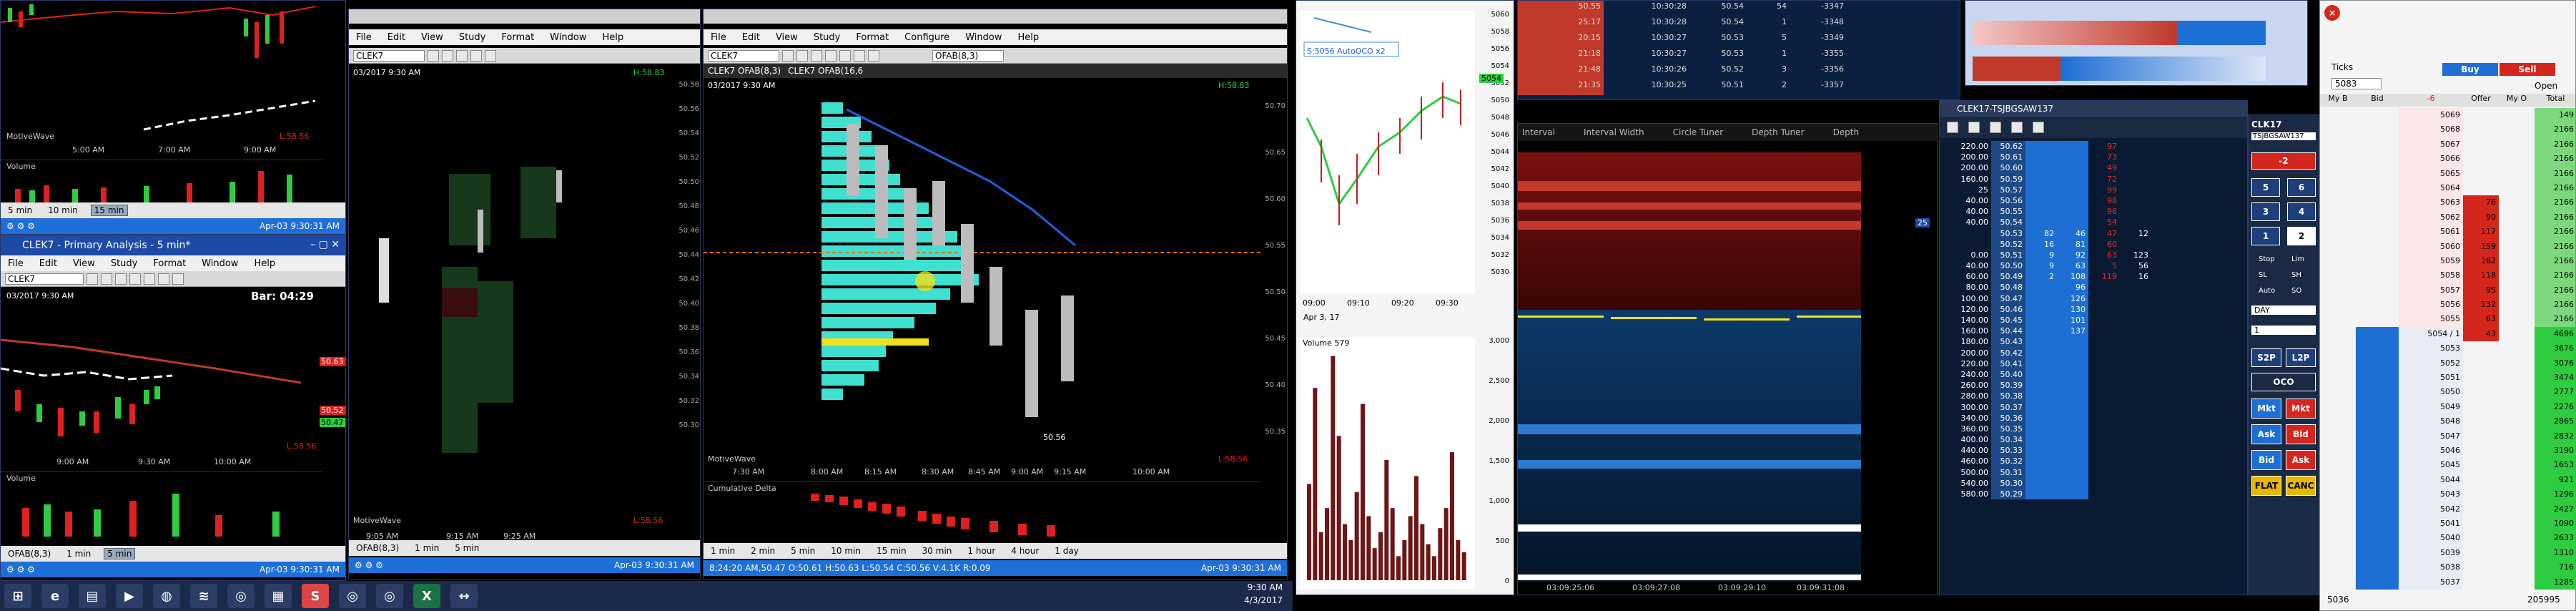 The image size is (2576, 611). Describe the element at coordinates (2093, 168) in the screenshot. I see `dom-row: 200.00 50.60 49` at that location.